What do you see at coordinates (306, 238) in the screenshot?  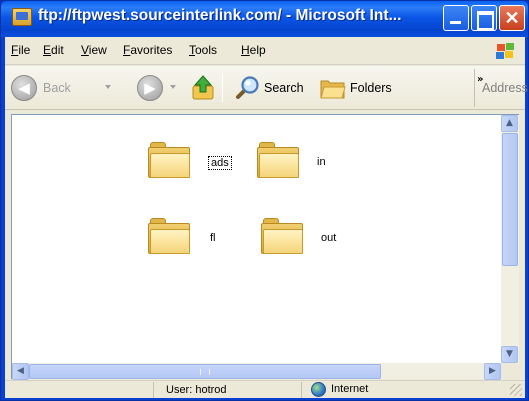 I see `folder-item: out` at bounding box center [306, 238].